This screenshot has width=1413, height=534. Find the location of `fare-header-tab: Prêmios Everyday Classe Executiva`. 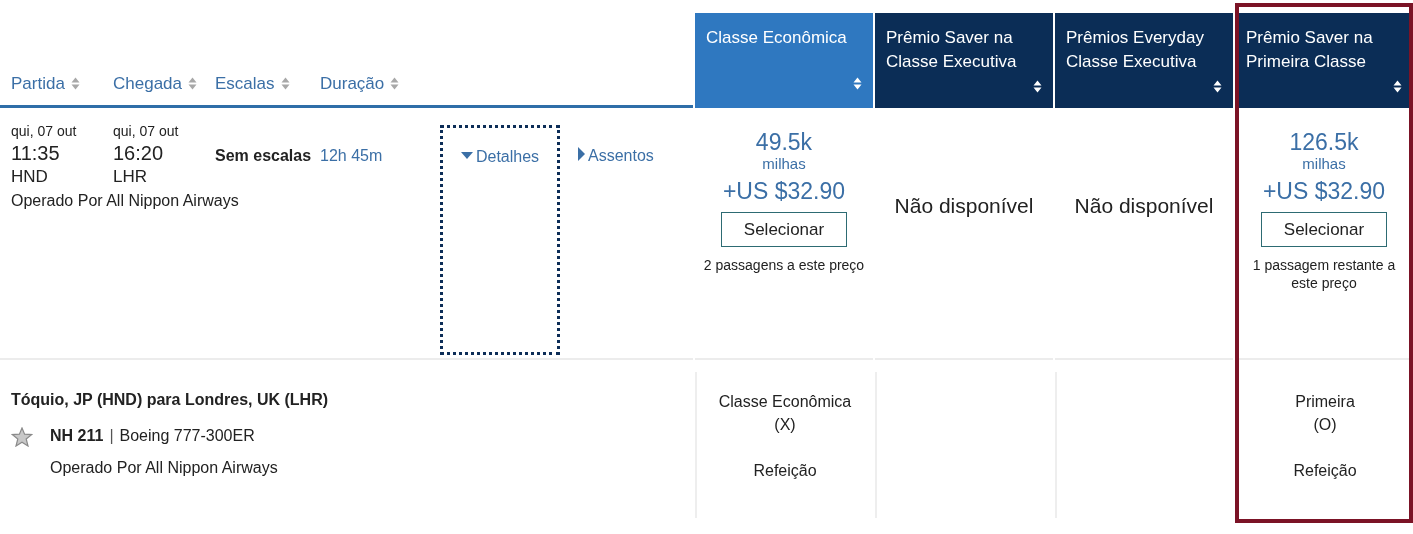

fare-header-tab: Prêmios Everyday Classe Executiva is located at coordinates (1144, 60).